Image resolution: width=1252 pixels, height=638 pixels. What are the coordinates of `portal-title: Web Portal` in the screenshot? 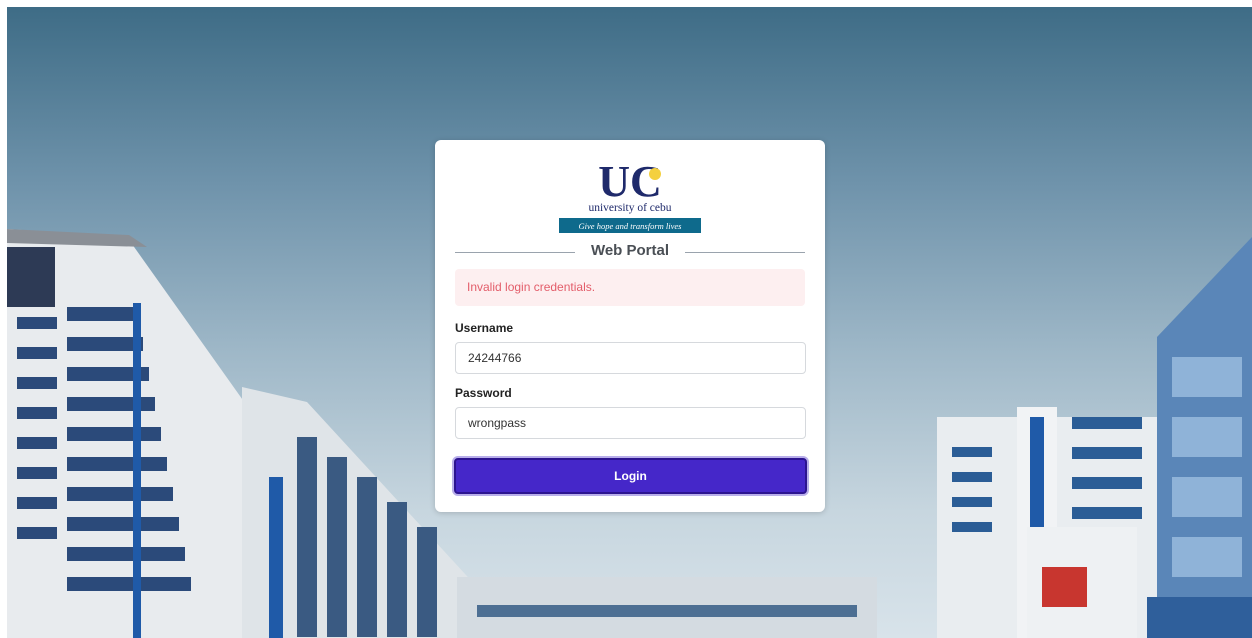 It's located at (630, 250).